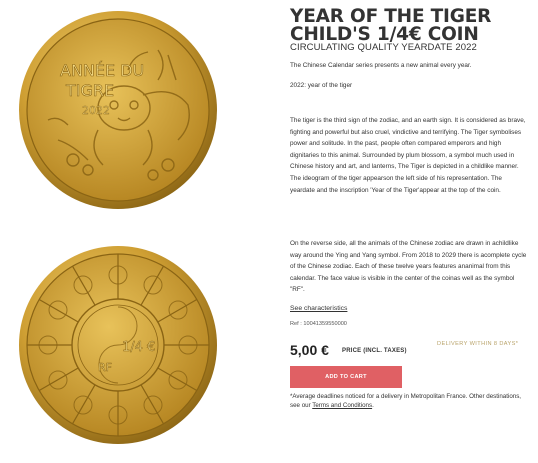  What do you see at coordinates (373, 405) in the screenshot?
I see `footnote-end: .` at bounding box center [373, 405].